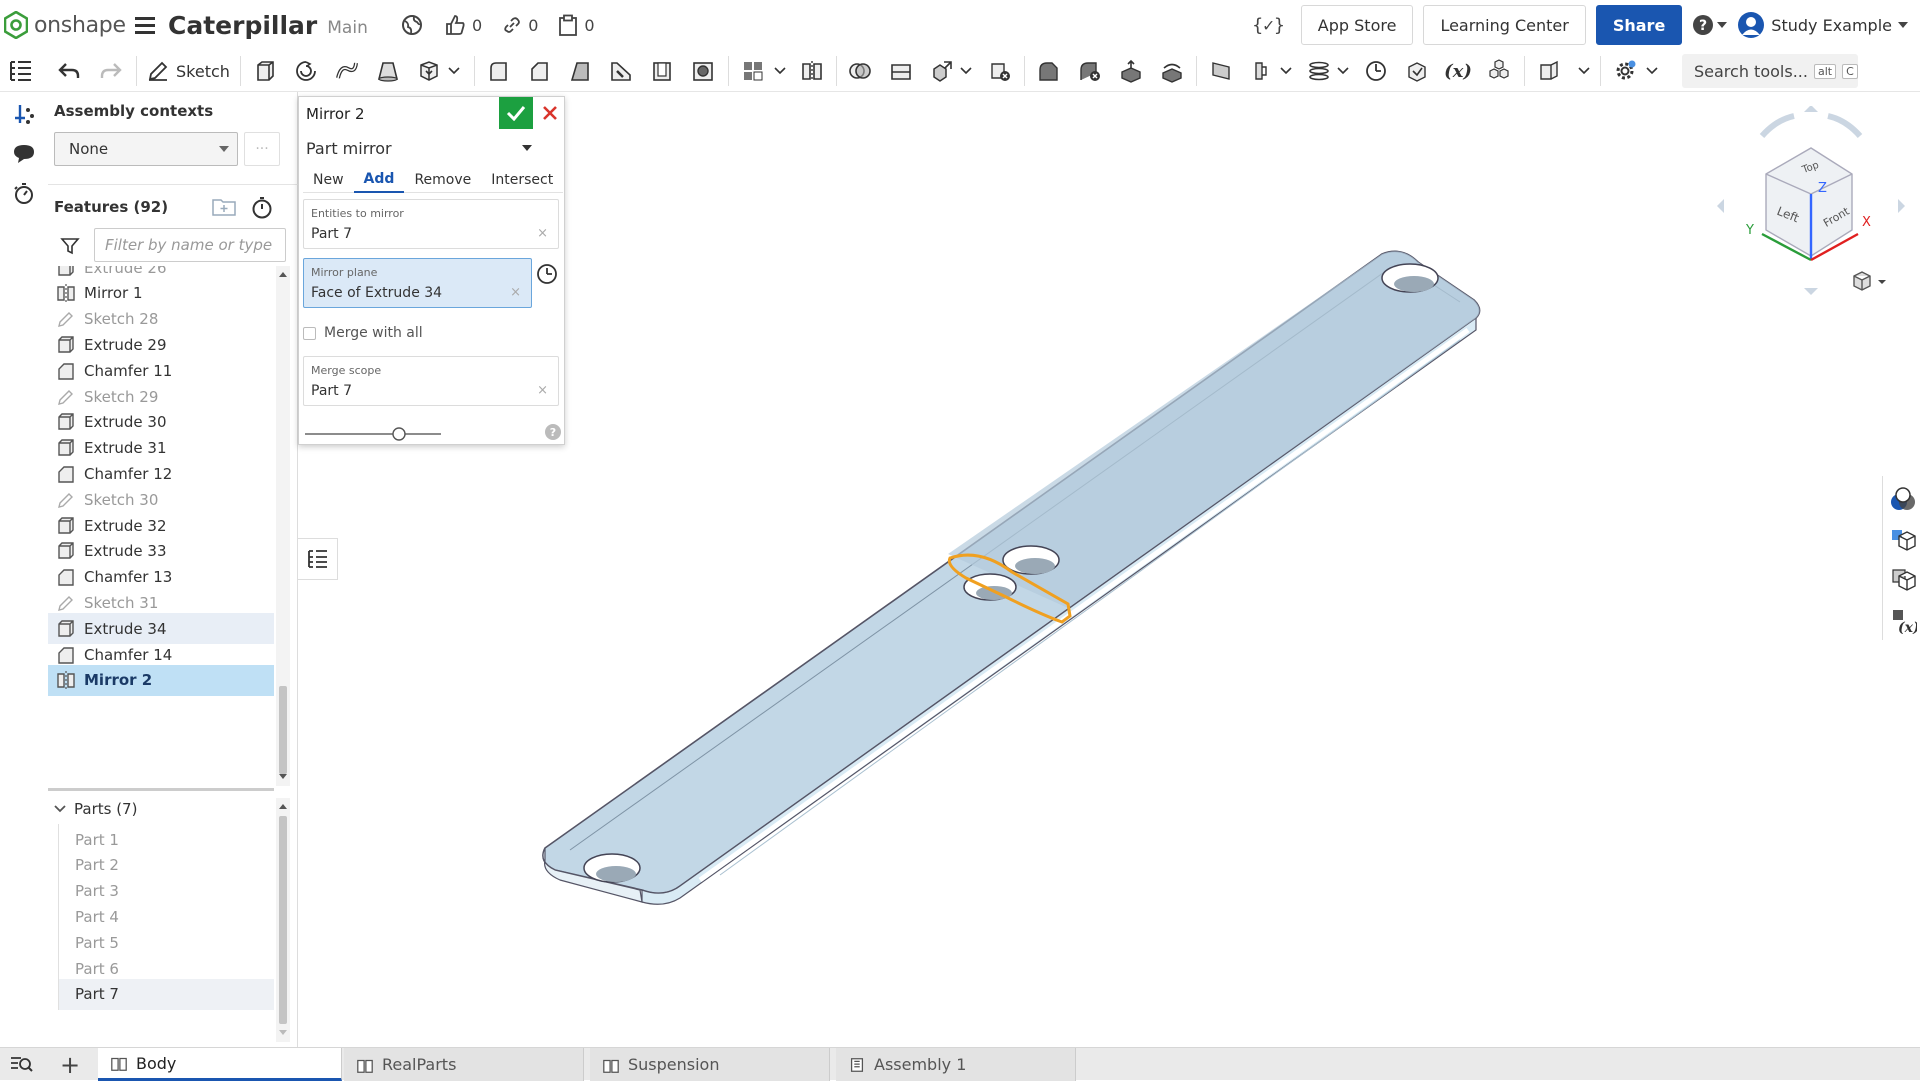  Describe the element at coordinates (550, 113) in the screenshot. I see `cancel-button` at that location.